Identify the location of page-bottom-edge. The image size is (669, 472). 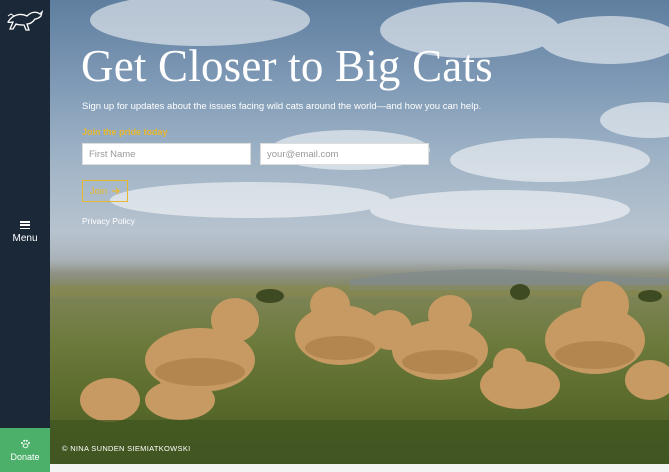
(359, 468).